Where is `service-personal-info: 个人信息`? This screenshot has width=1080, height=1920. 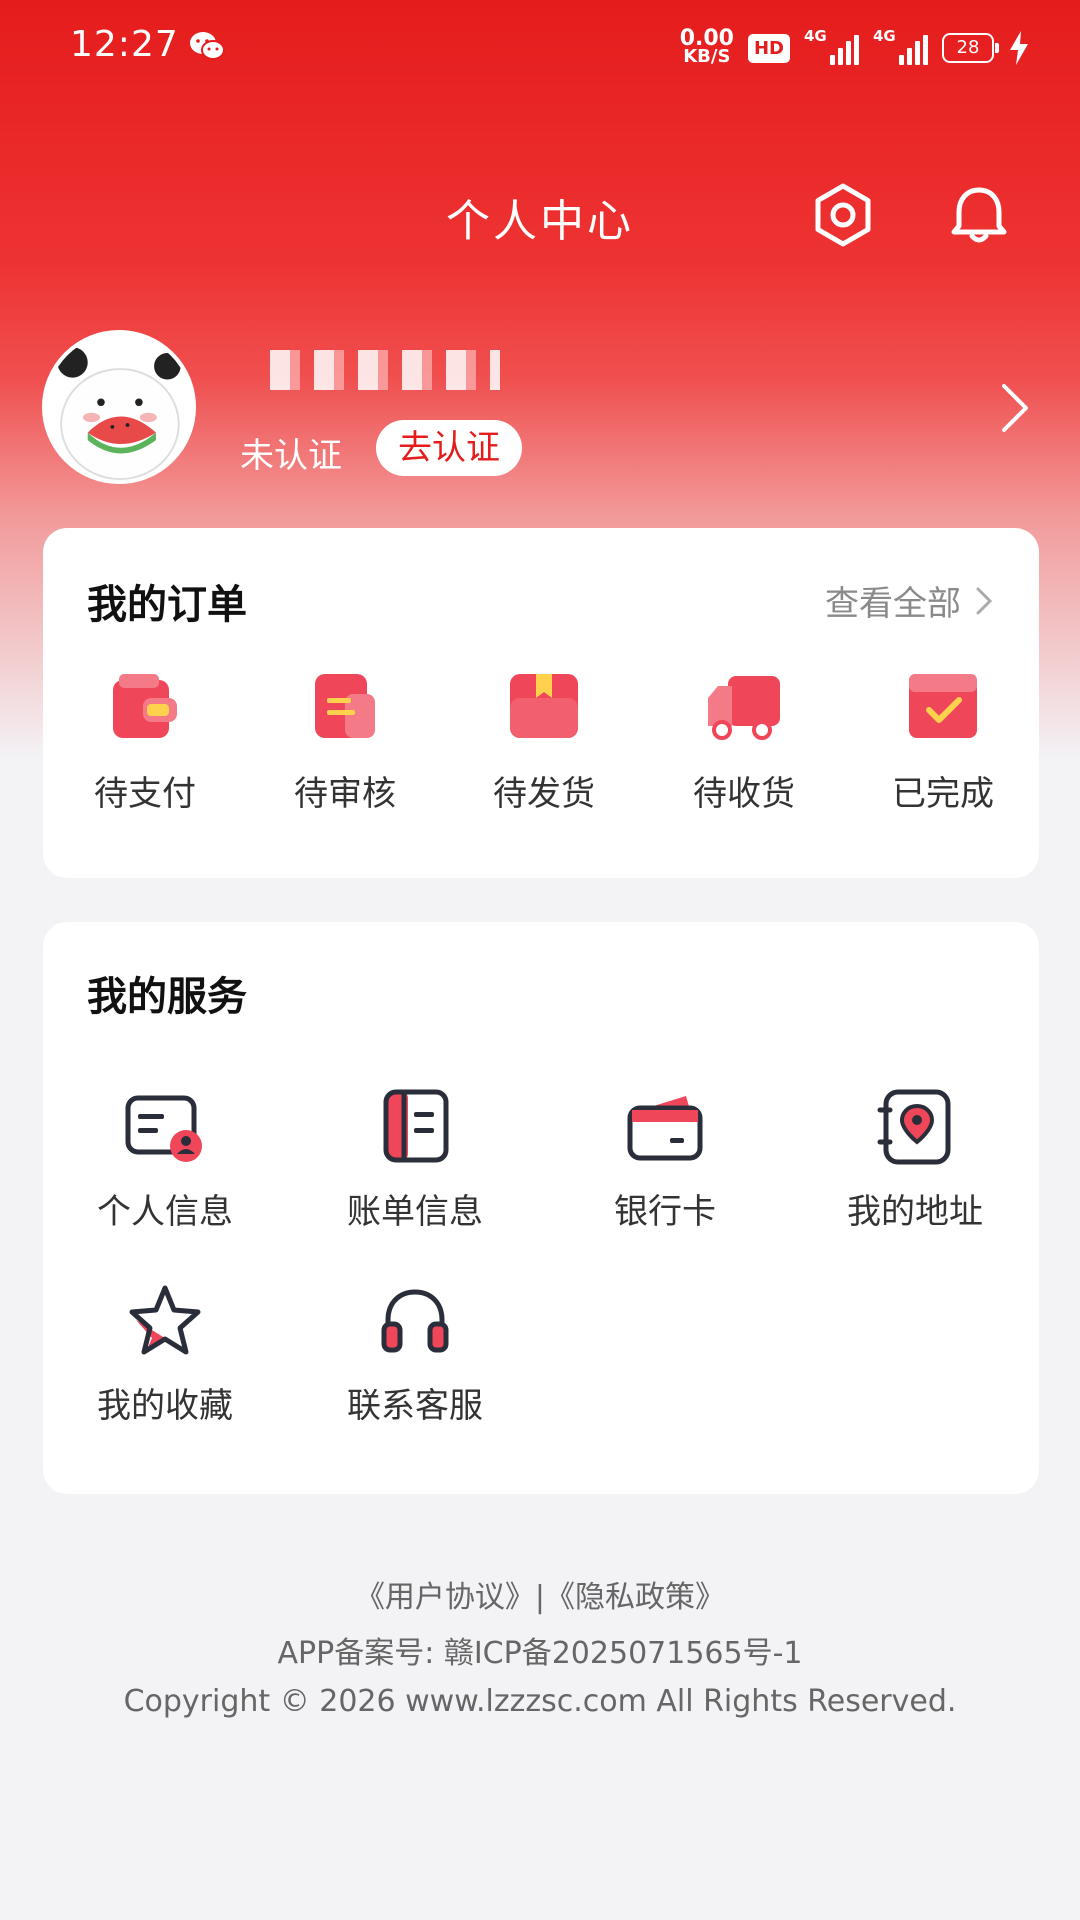
service-personal-info: 个人信息 is located at coordinates (165, 1159).